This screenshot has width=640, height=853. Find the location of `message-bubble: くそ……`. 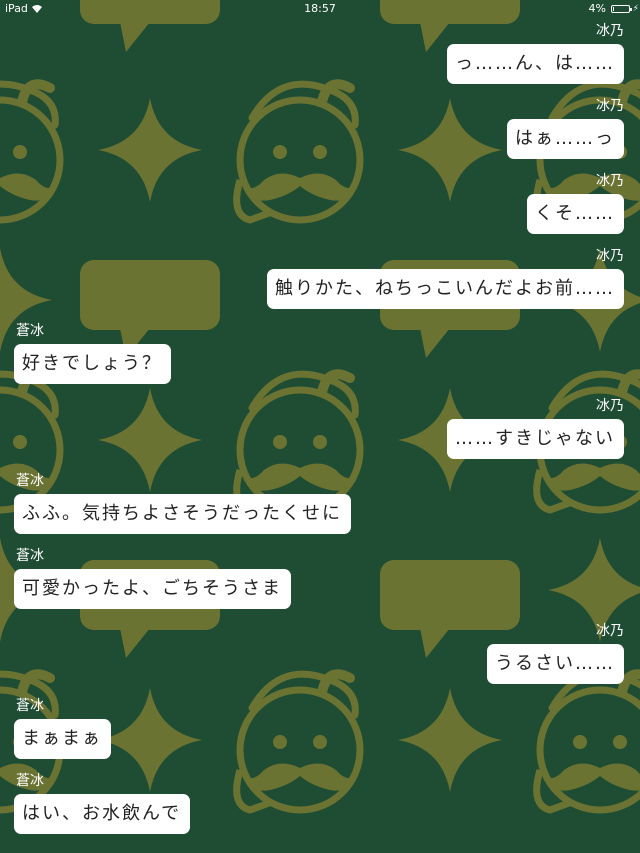

message-bubble: くそ…… is located at coordinates (575, 214).